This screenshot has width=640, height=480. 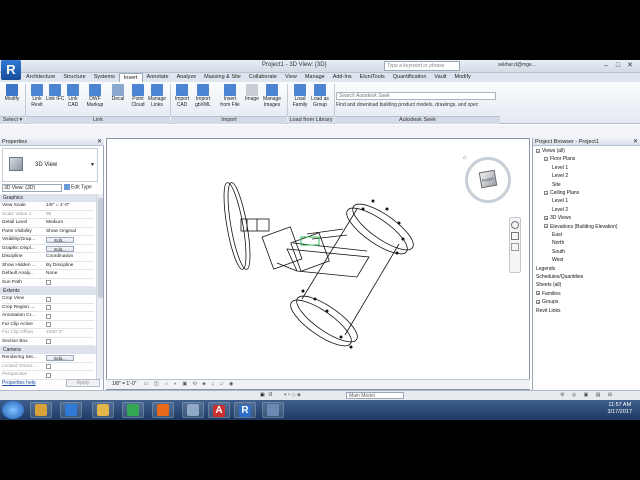 What do you see at coordinates (69, 257) in the screenshot?
I see `property-value: Coordination` at bounding box center [69, 257].